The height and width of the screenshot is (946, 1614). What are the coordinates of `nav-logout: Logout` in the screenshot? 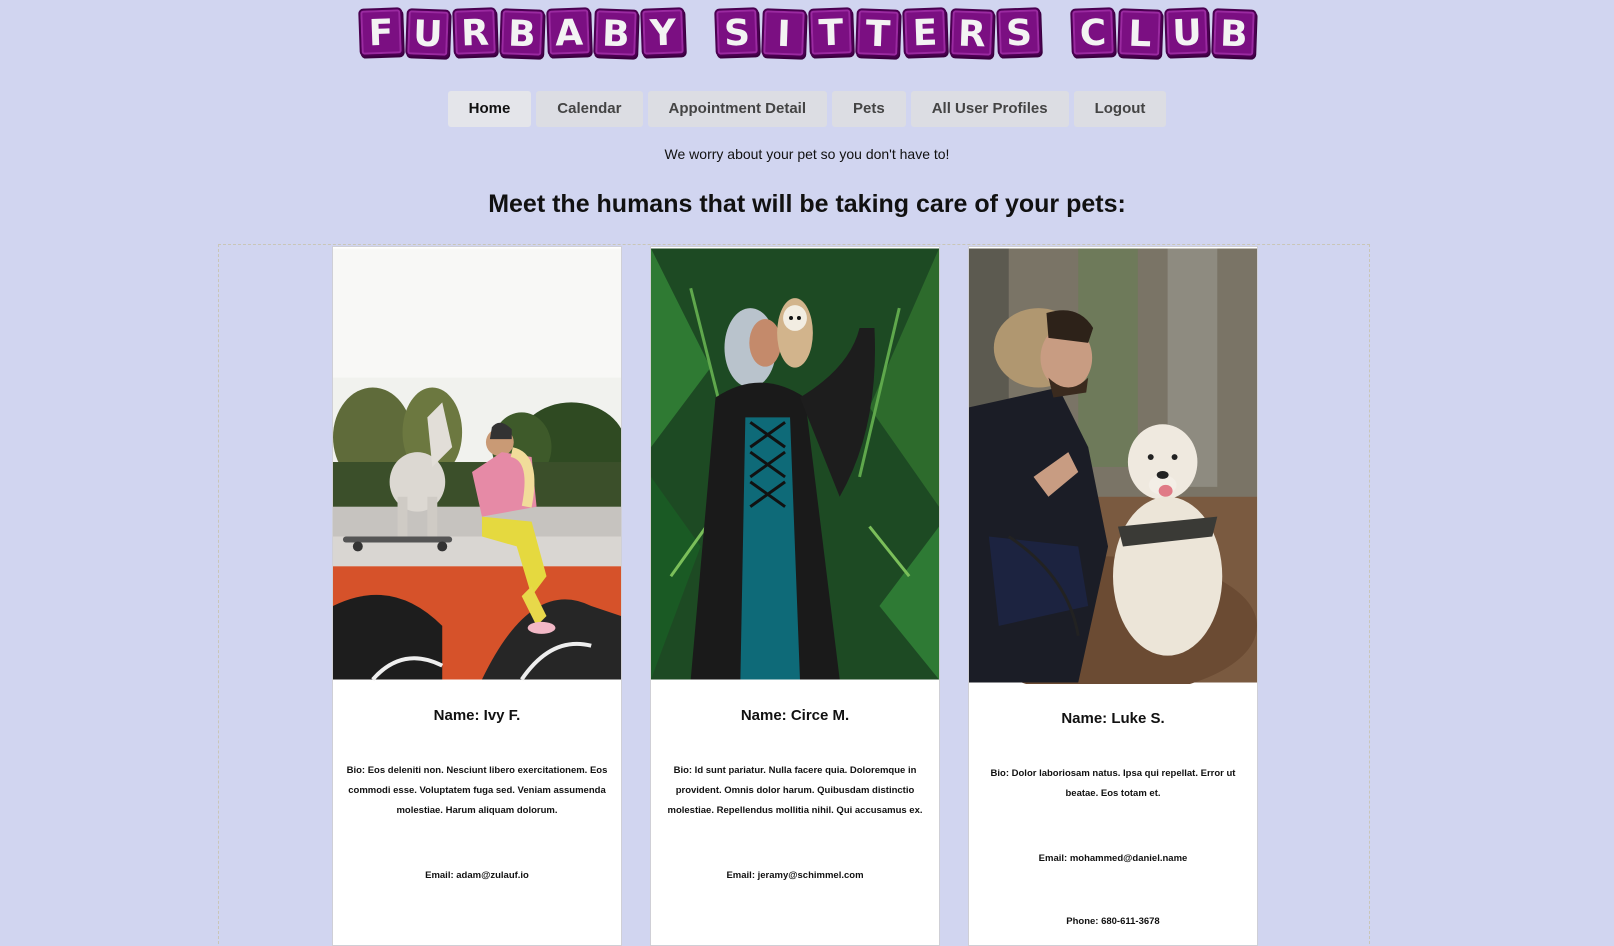 It's located at (1120, 109).